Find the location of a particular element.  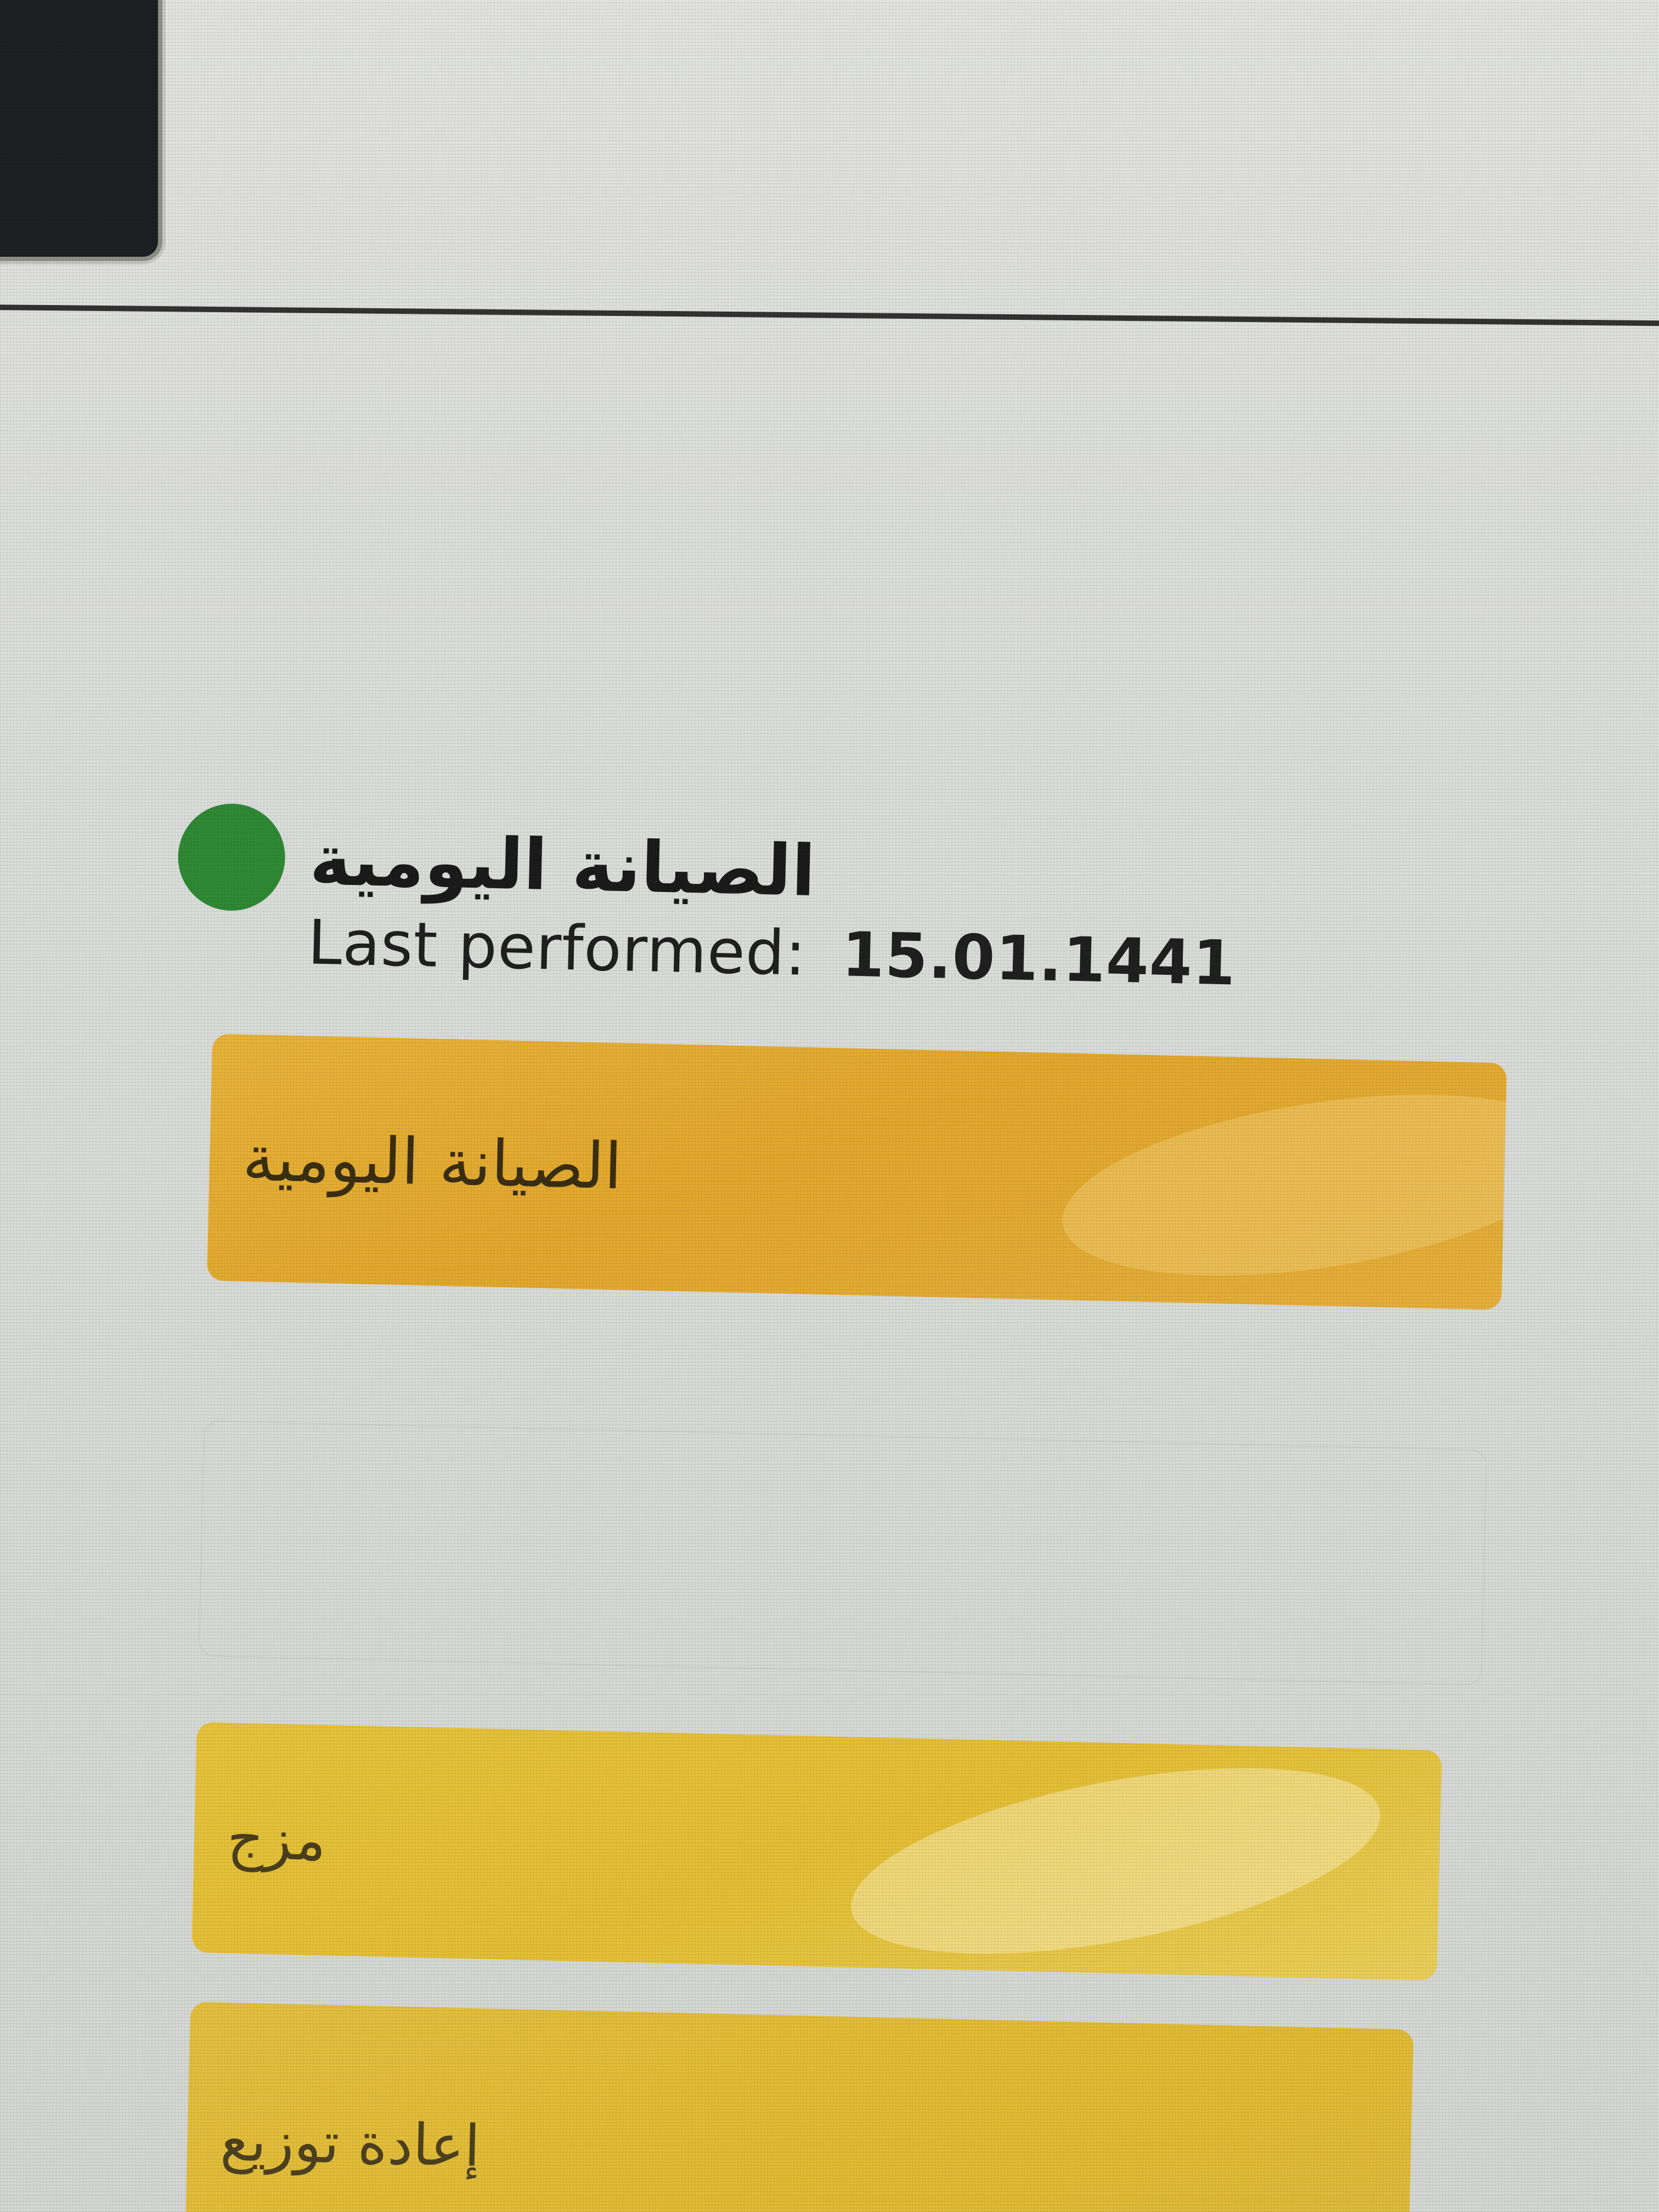

daily-maintenance-button-label: الصيانة اليومية is located at coordinates (432, 1163).